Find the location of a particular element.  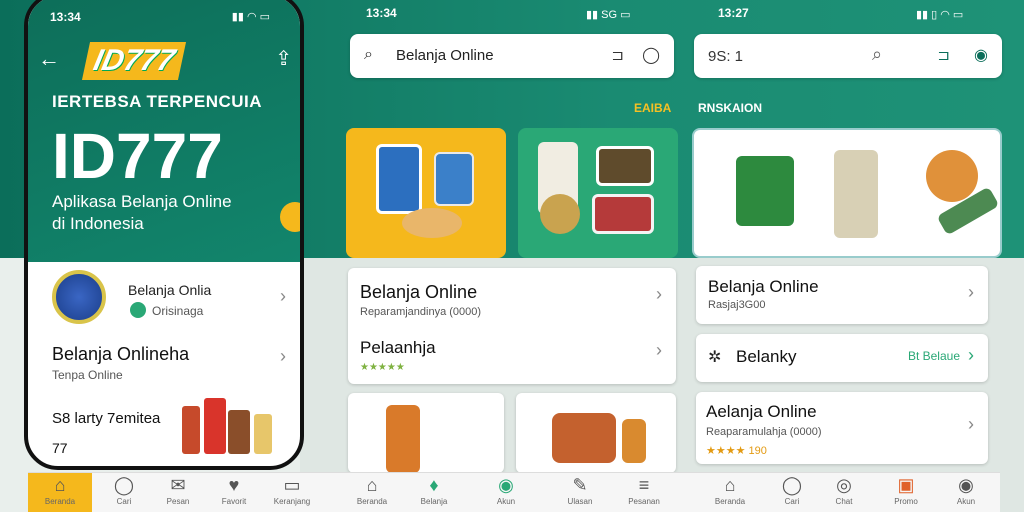

card-link: Bt Belaue is located at coordinates (934, 356).